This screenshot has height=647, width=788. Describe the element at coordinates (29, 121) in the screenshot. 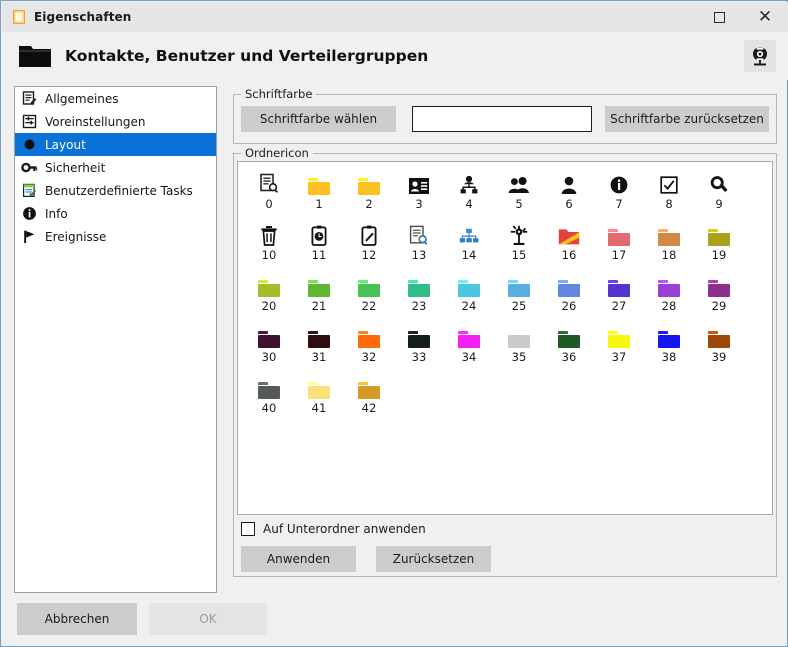

I see `sliders-icon` at that location.